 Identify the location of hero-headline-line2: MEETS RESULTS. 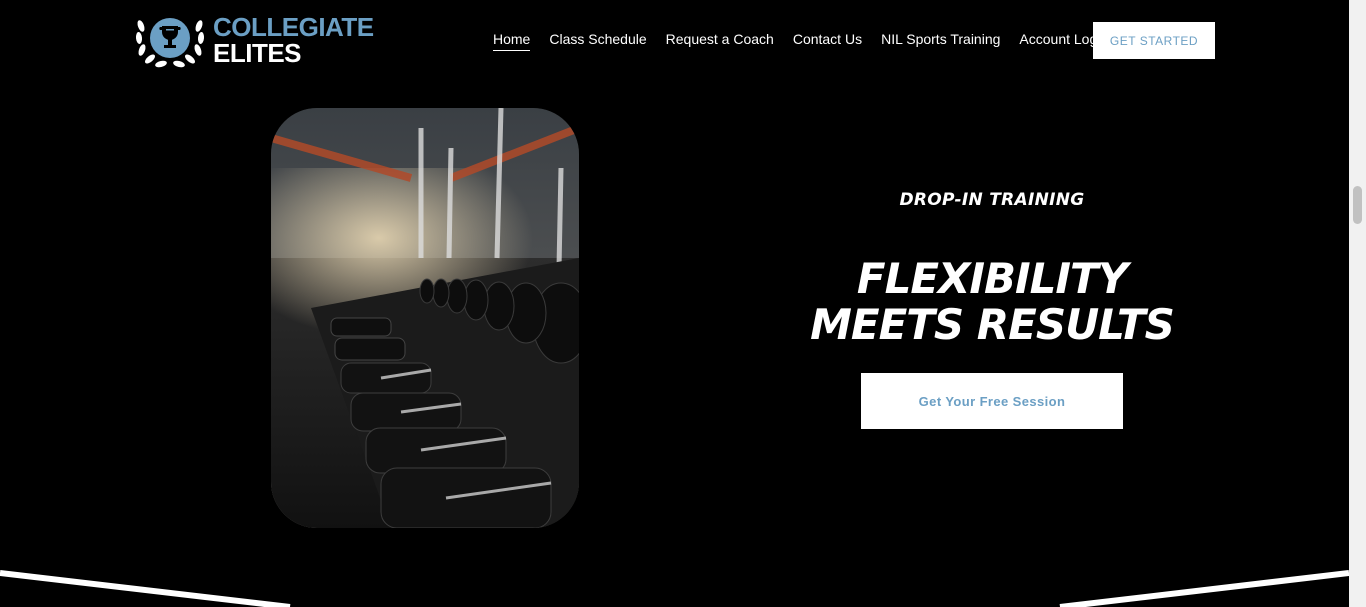
(992, 324).